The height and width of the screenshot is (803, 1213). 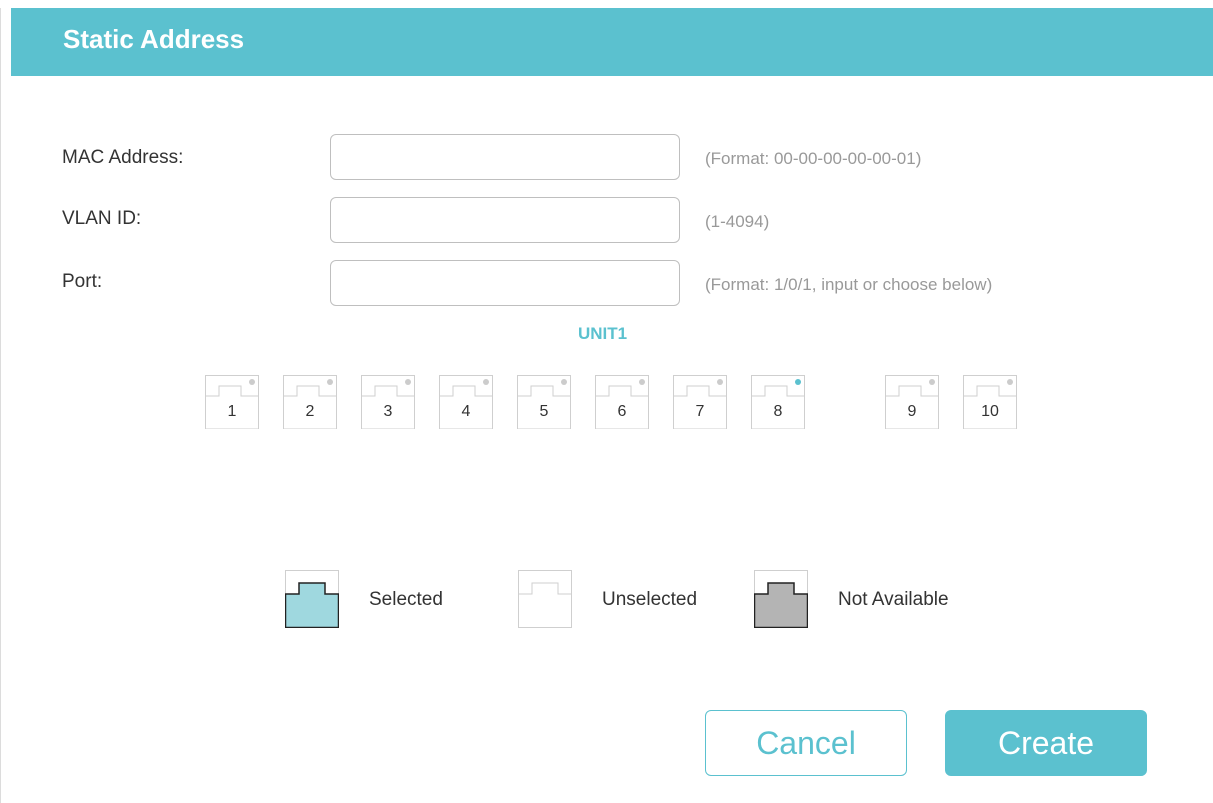 What do you see at coordinates (406, 599) in the screenshot?
I see `legend-selected-label: Selected` at bounding box center [406, 599].